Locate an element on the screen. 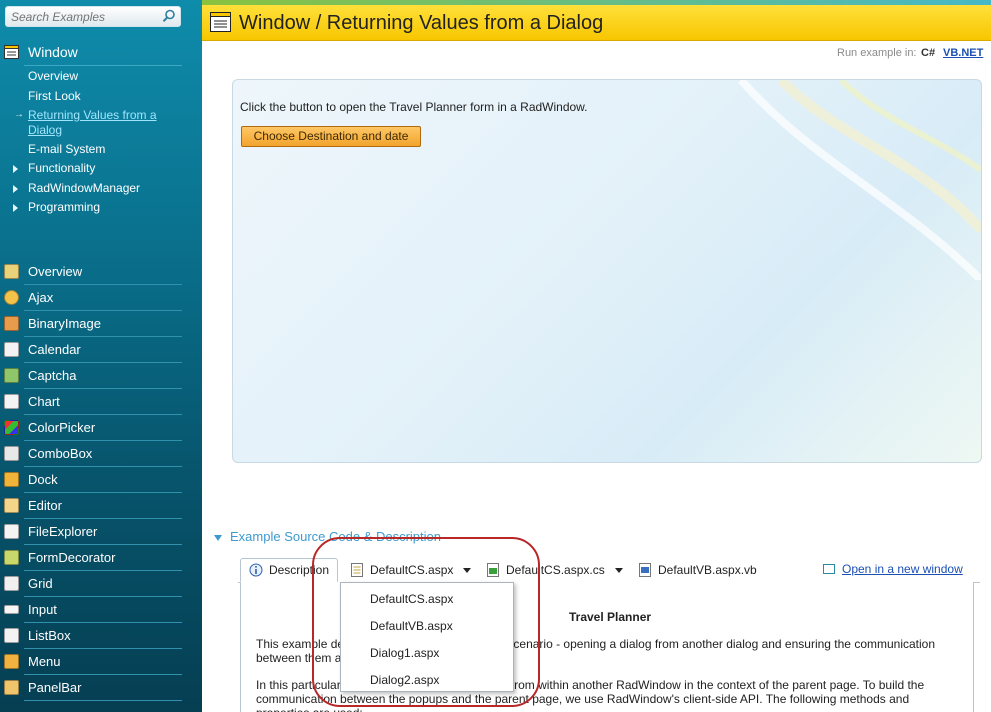  control-binaryimage: BinaryImage is located at coordinates (93, 324).